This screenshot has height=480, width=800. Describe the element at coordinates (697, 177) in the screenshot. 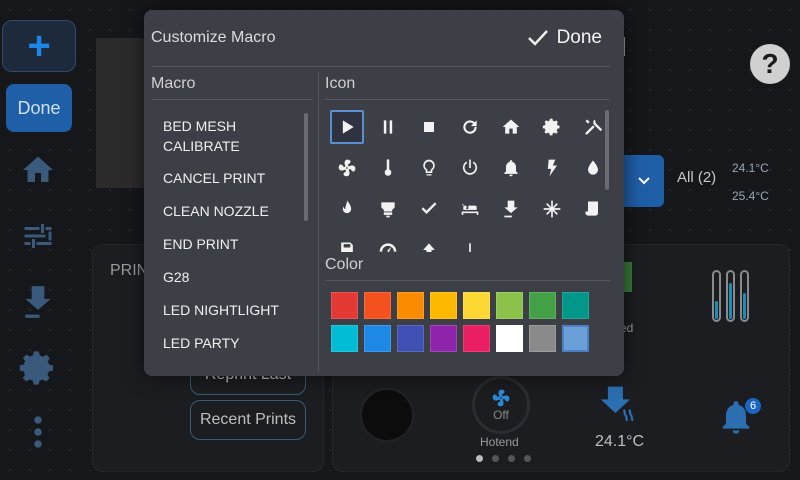

I see `all-printers-label: All (2)` at that location.